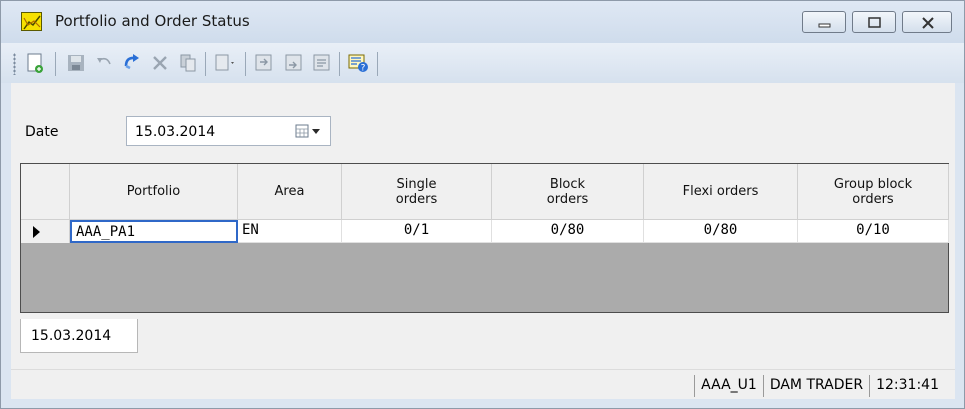 The height and width of the screenshot is (409, 965). What do you see at coordinates (152, 21) in the screenshot?
I see `window-title: Portfolio and Order Status` at bounding box center [152, 21].